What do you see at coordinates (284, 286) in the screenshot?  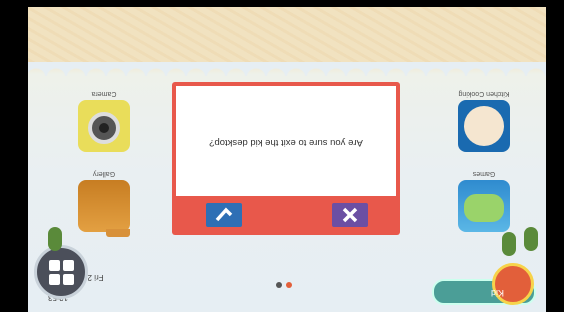 I see `page-indicator` at bounding box center [284, 286].